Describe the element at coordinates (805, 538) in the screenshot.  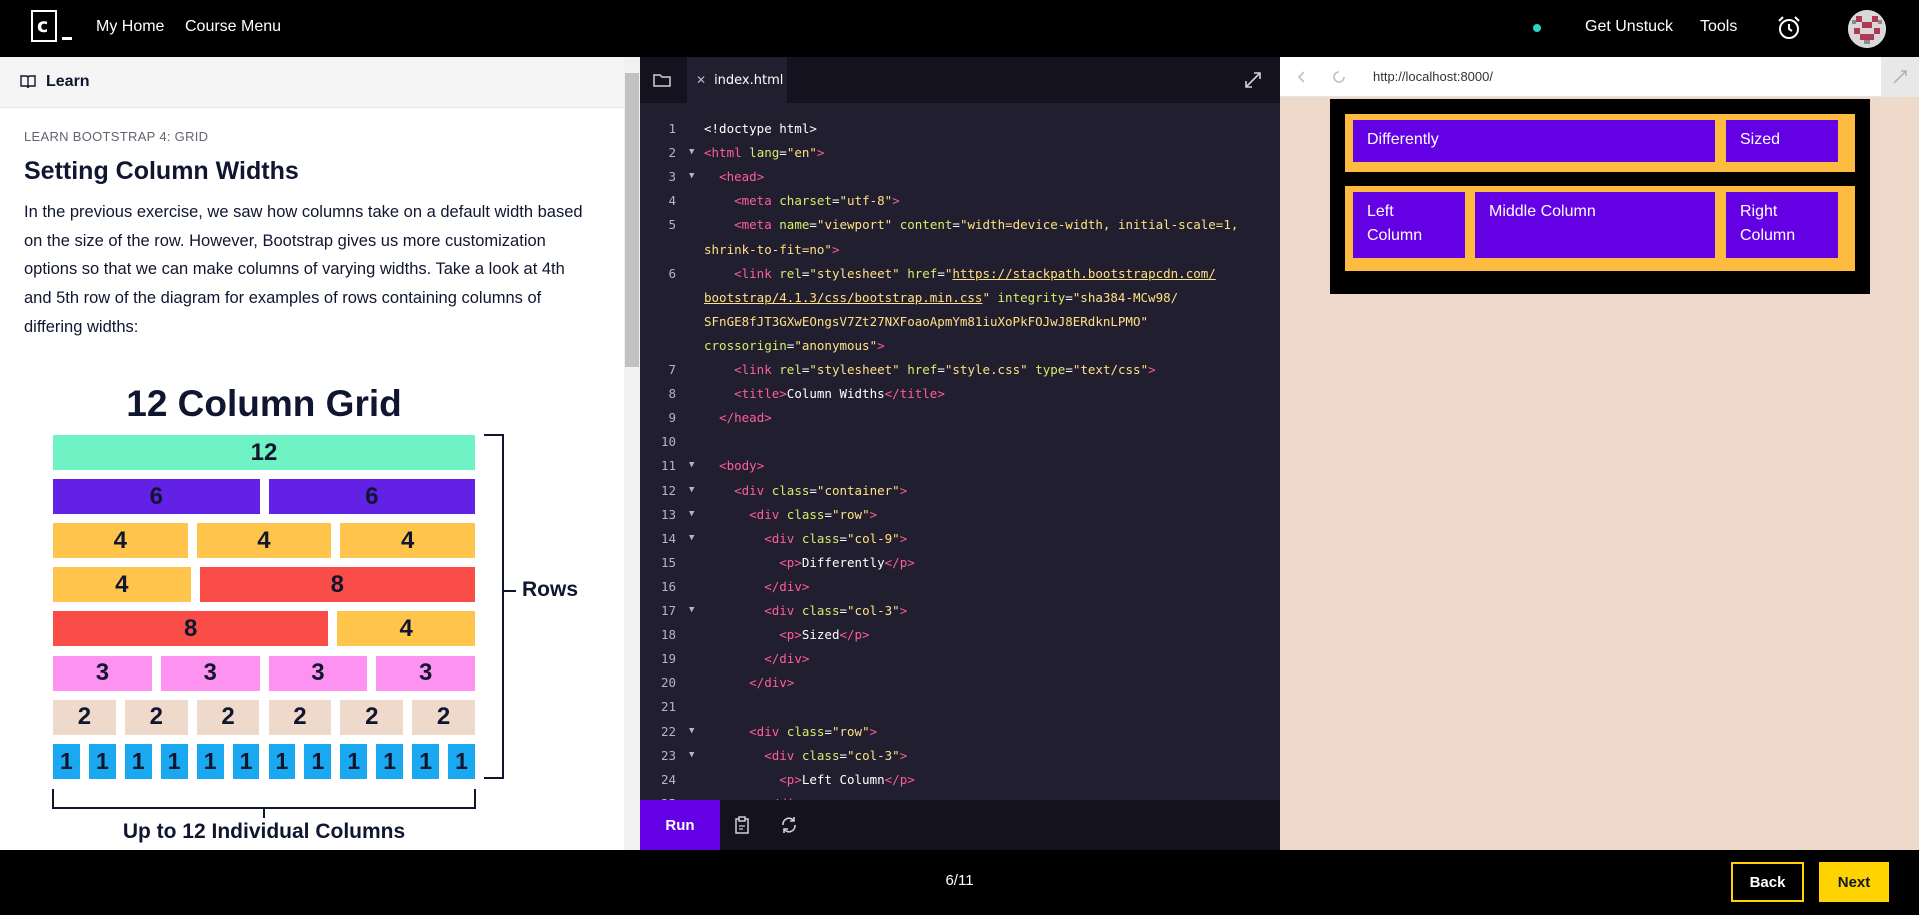
I see `code-line: <div class="col-9">` at that location.